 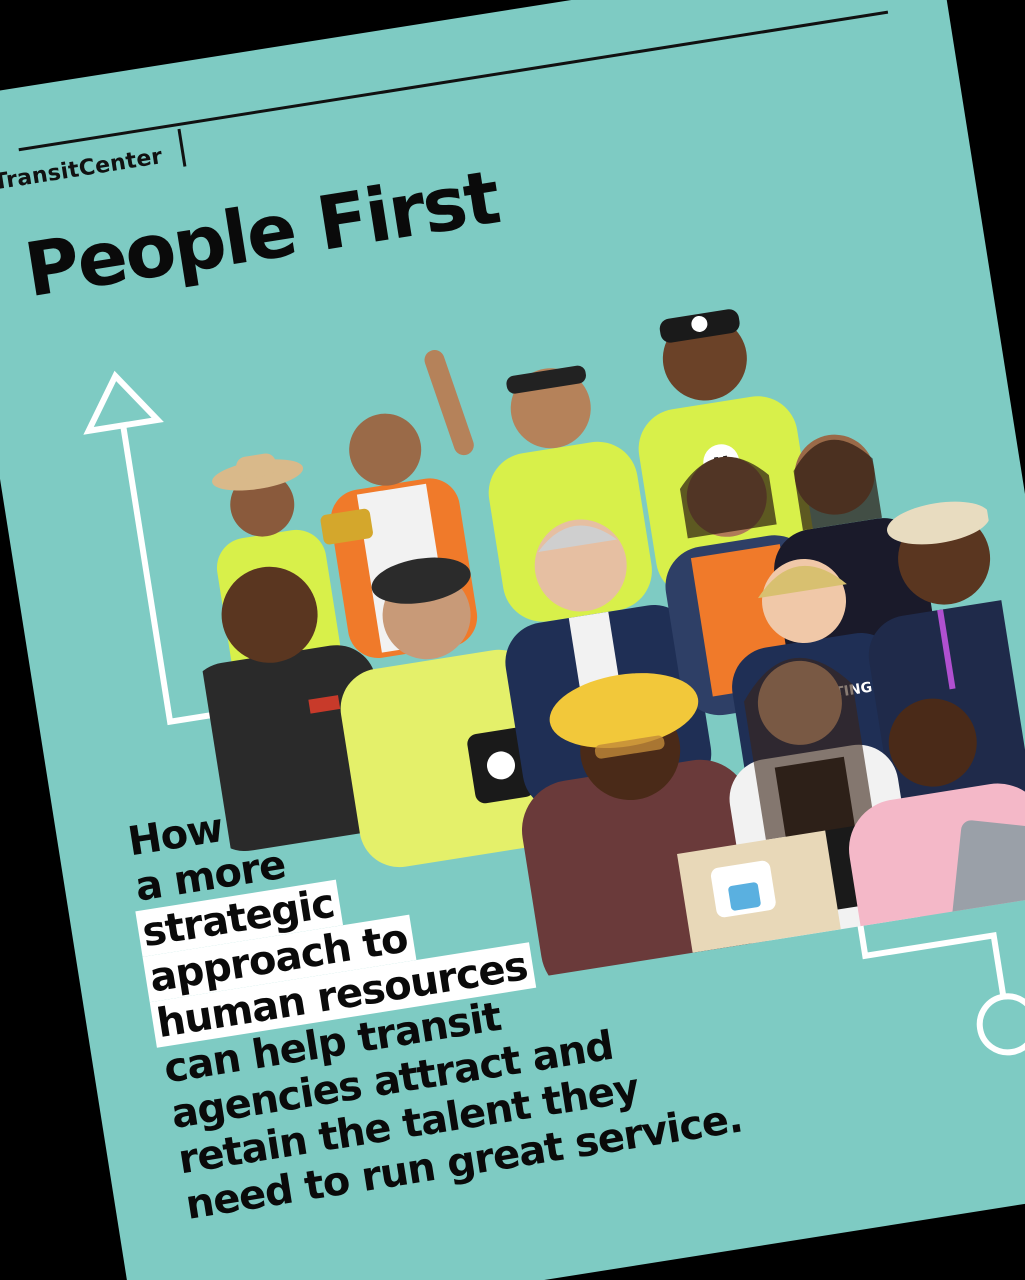 I want to click on arrow-end-circle-icon, so click(x=1000, y=1024).